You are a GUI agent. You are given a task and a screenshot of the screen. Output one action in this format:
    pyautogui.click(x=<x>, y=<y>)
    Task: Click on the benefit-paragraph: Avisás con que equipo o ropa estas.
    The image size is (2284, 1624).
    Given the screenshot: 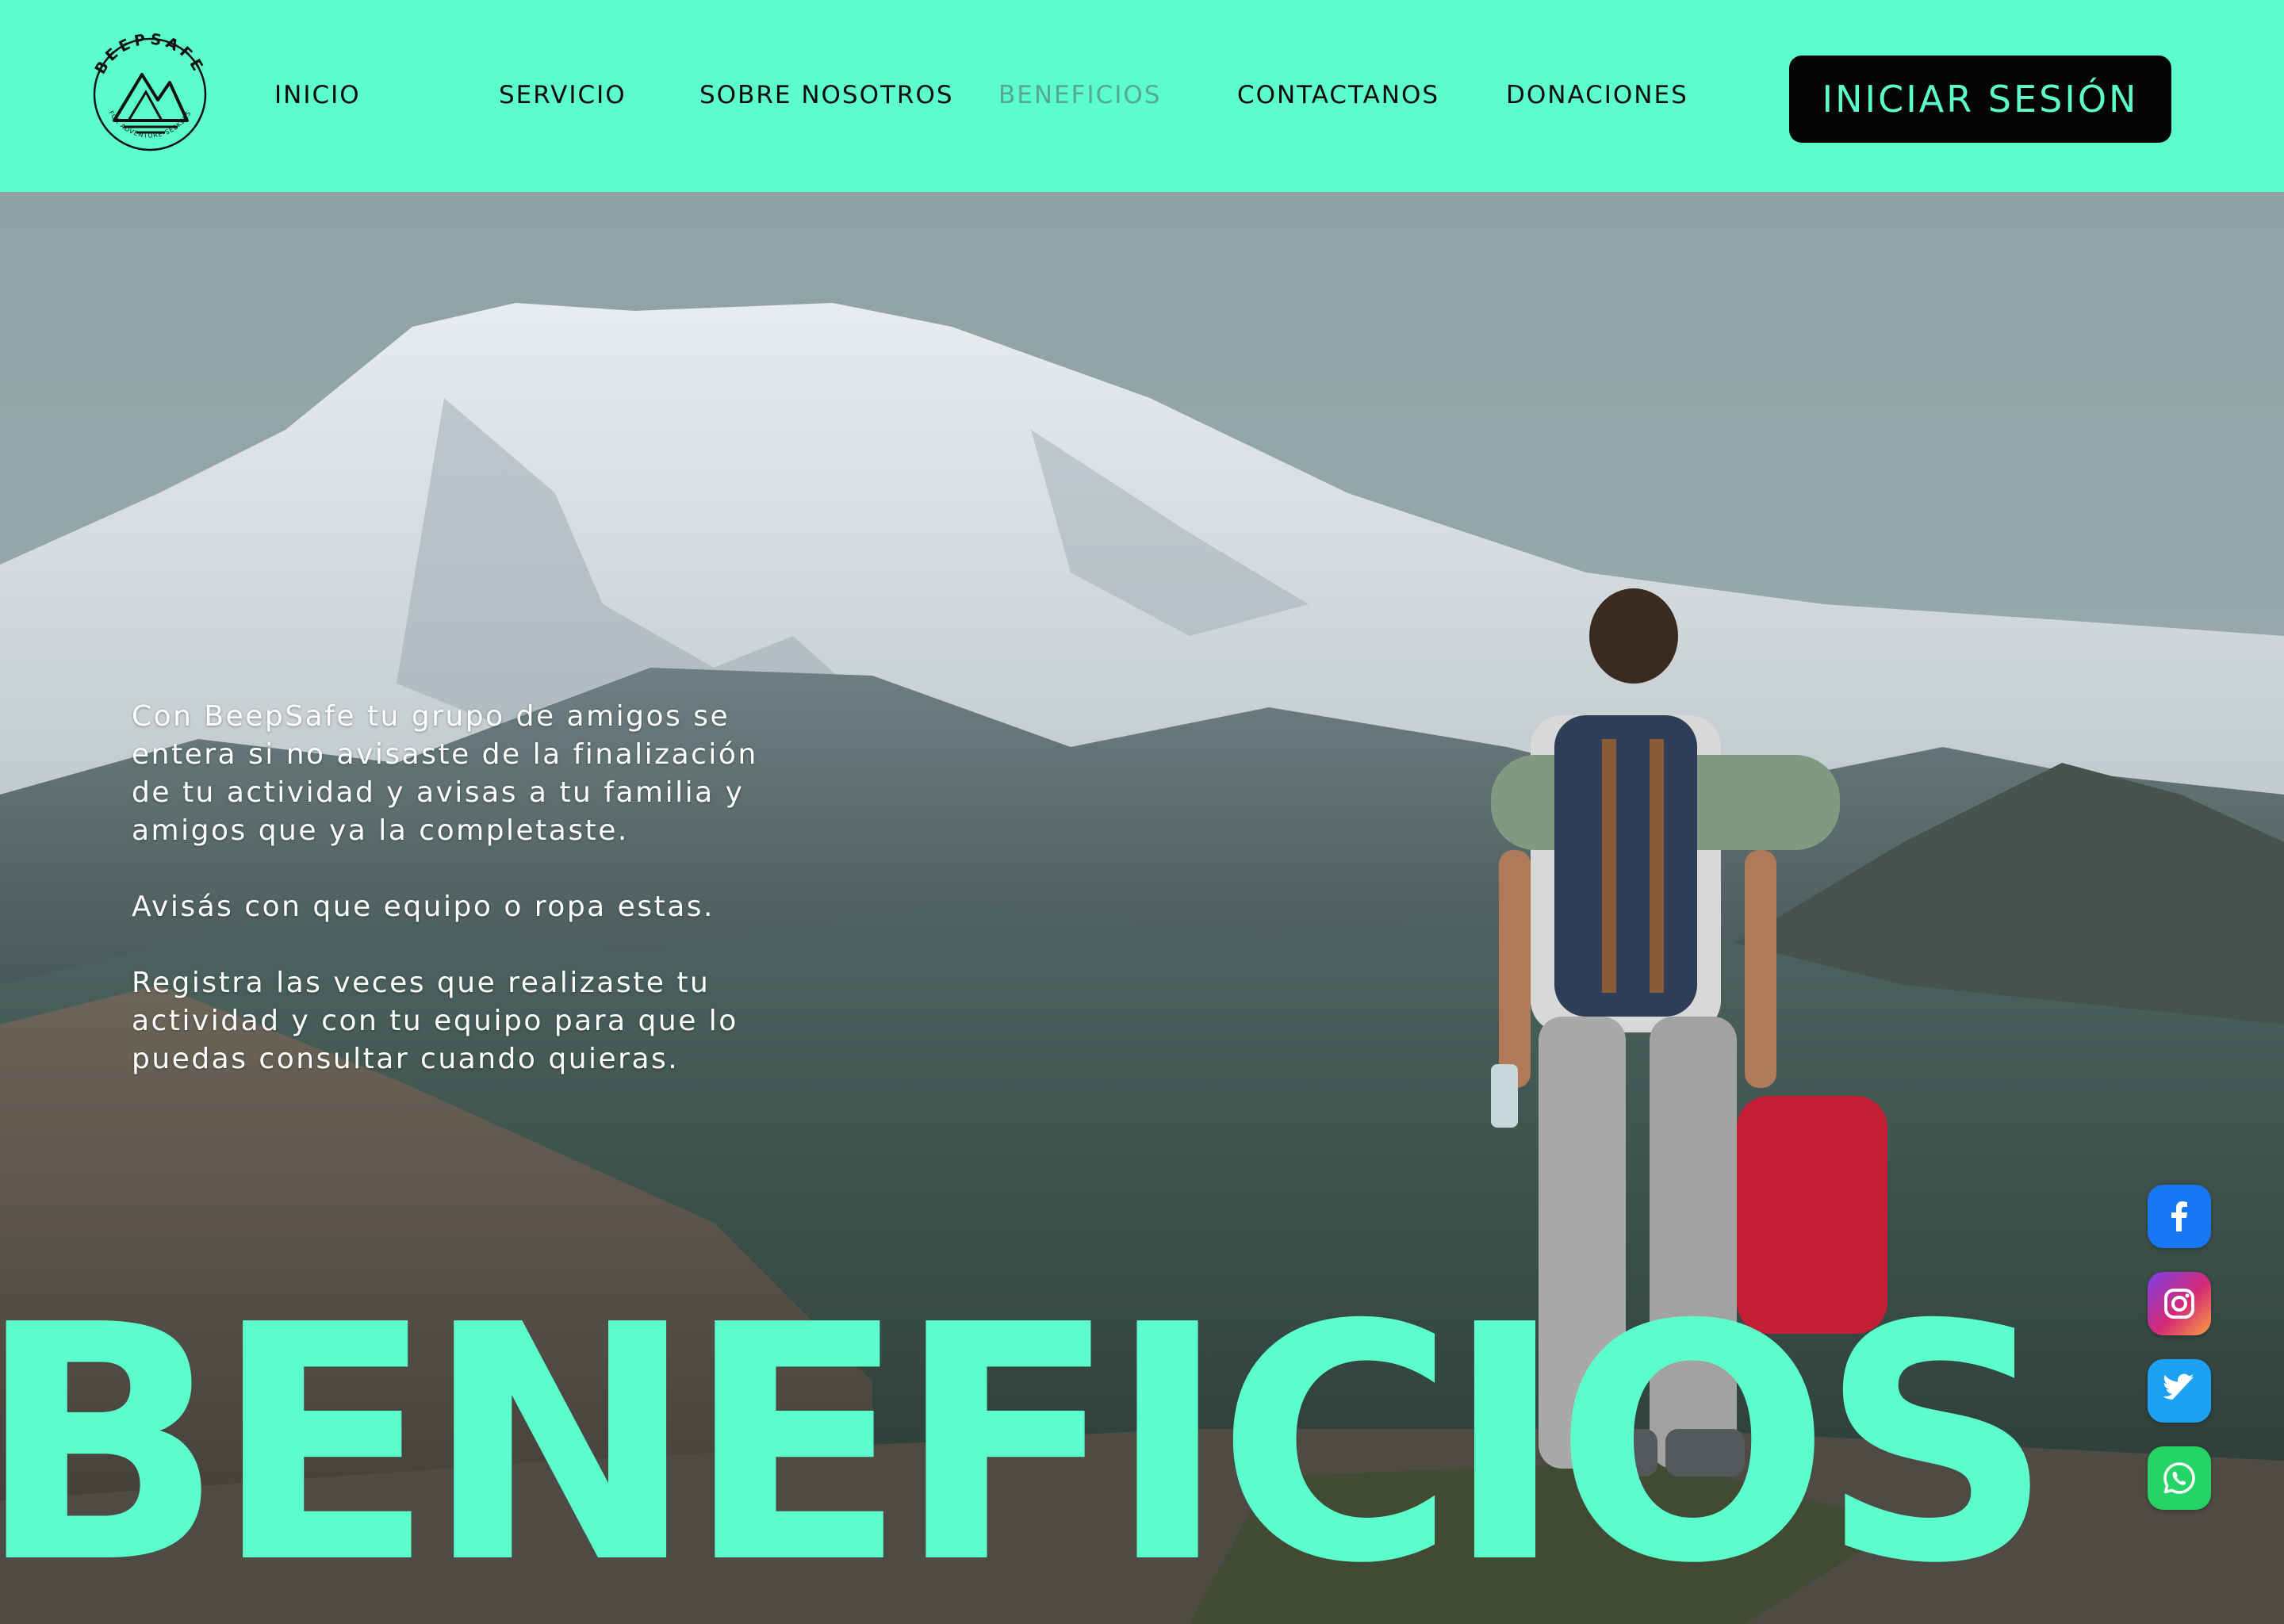 What is the action you would take?
    pyautogui.click(x=423, y=907)
    